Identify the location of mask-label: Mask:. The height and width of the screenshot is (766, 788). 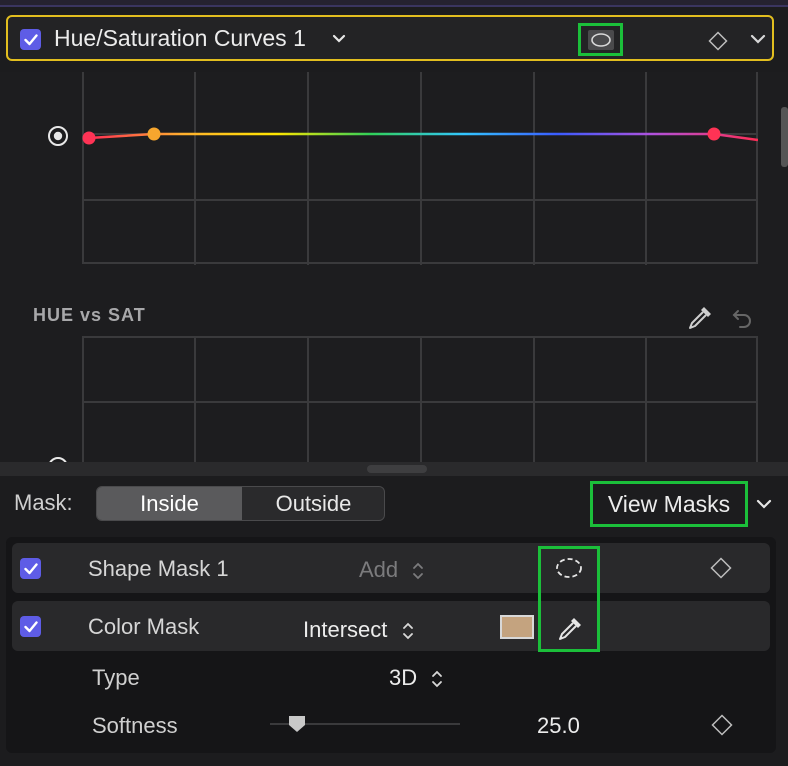
(43, 502).